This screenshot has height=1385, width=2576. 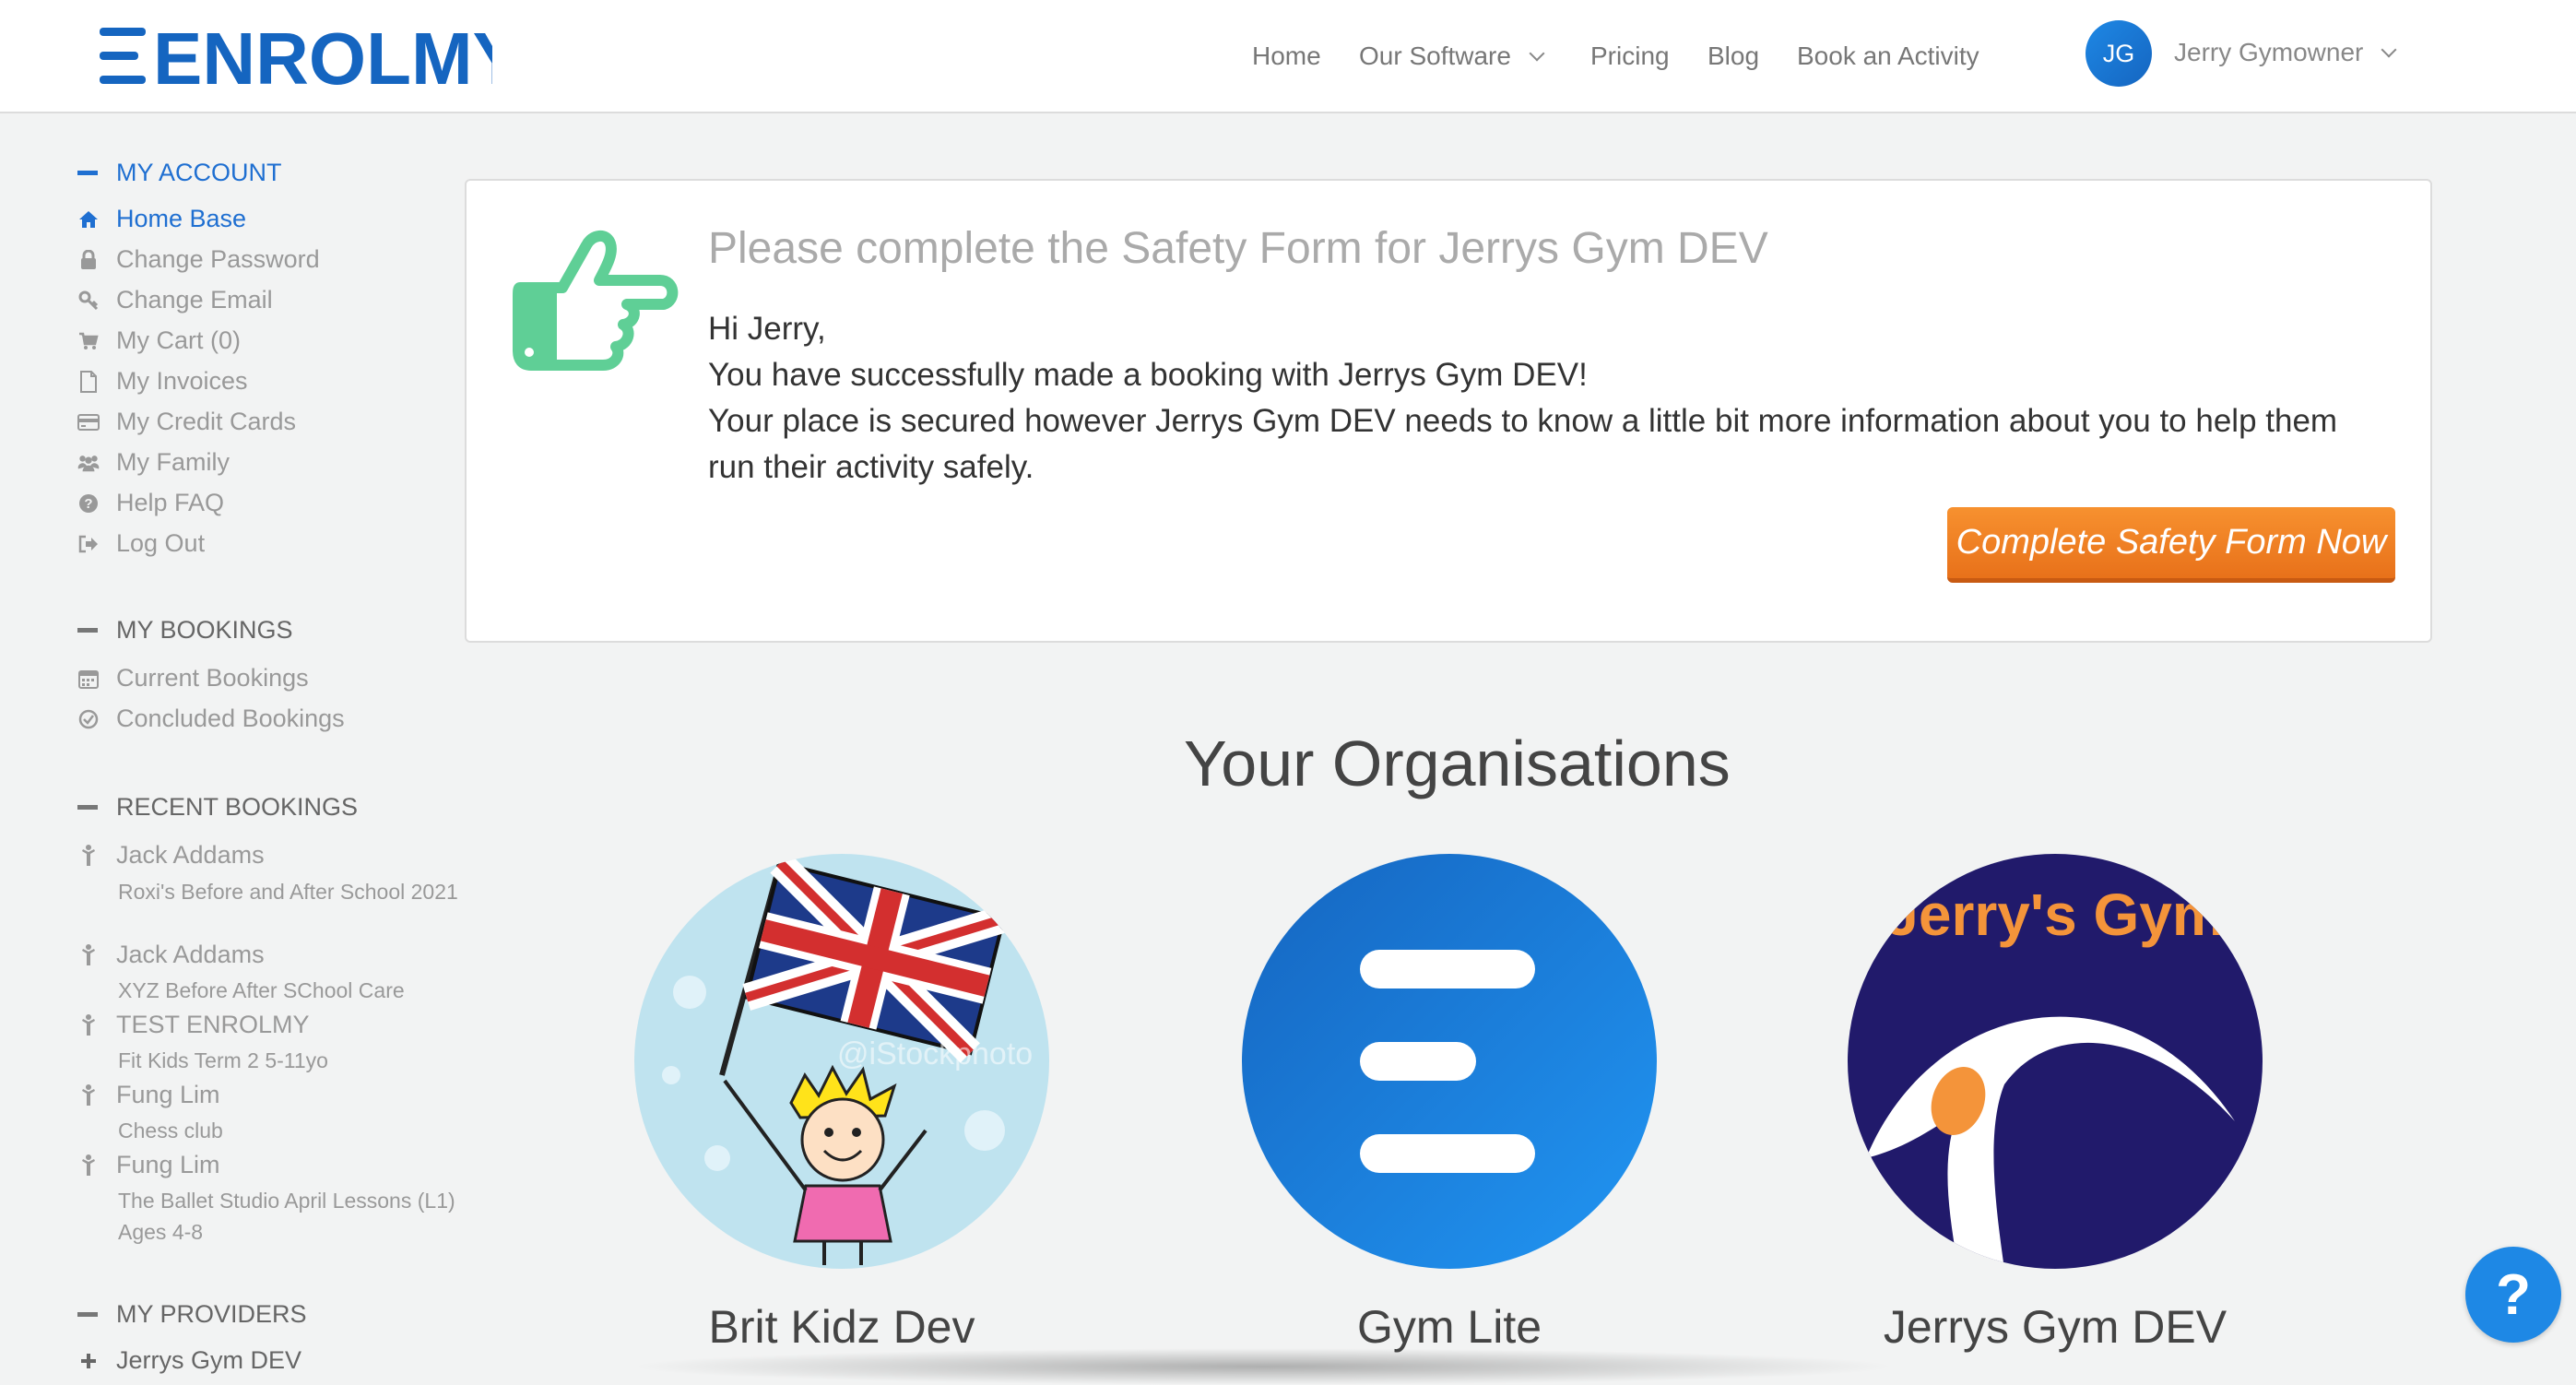 I want to click on sidebar-item-my-credit-cards: My Credit Cards, so click(x=186, y=422).